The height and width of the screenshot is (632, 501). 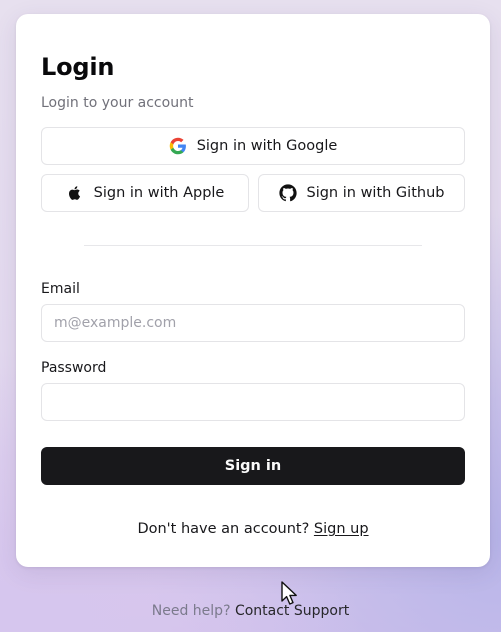 I want to click on signup-prompt: Don't have an account?, so click(x=223, y=529).